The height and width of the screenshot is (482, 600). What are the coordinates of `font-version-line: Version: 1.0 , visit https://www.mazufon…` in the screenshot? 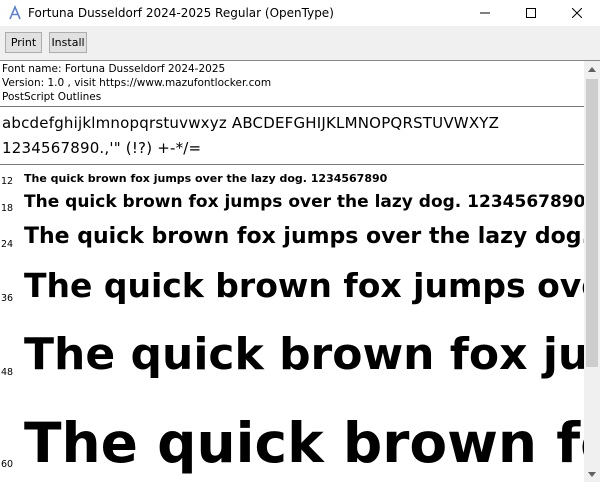 It's located at (137, 83).